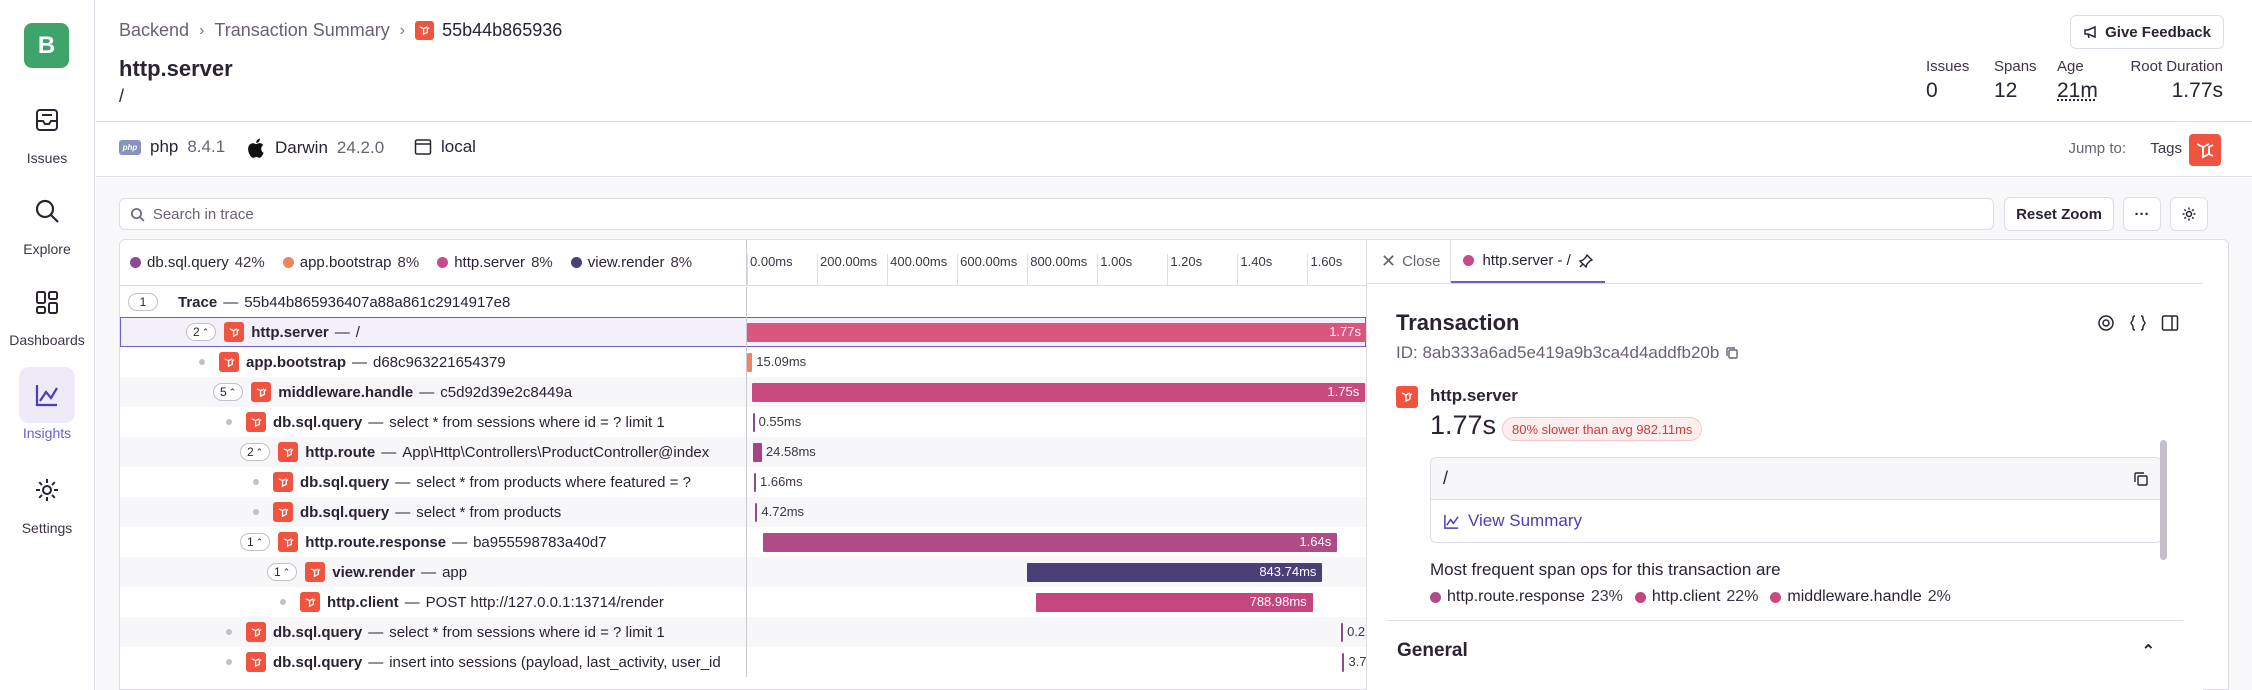  Describe the element at coordinates (363, 602) in the screenshot. I see `span-op: http.client` at that location.